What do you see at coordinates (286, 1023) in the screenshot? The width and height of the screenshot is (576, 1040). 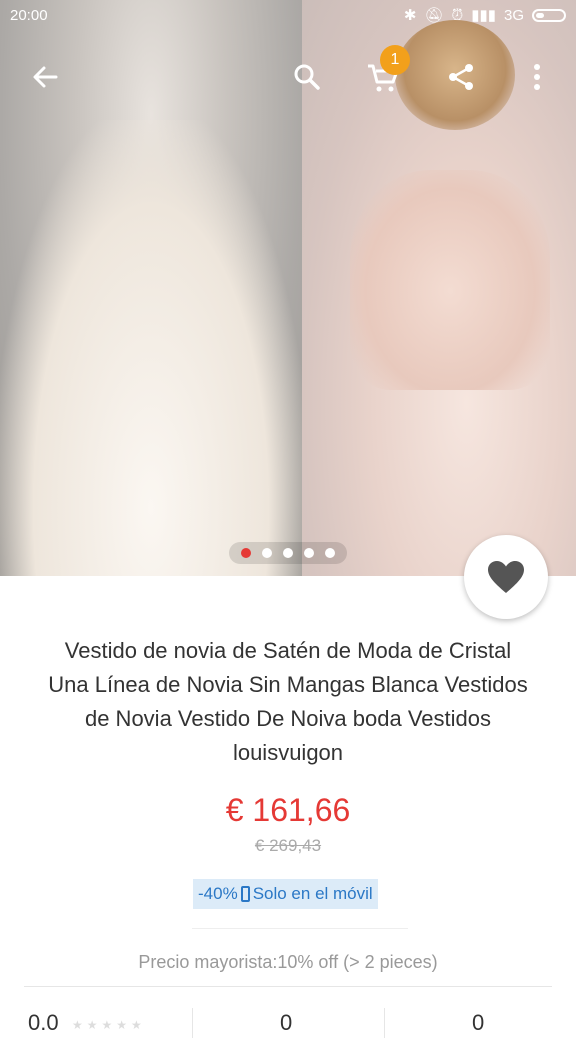 I see `stat-middle-value: 0` at bounding box center [286, 1023].